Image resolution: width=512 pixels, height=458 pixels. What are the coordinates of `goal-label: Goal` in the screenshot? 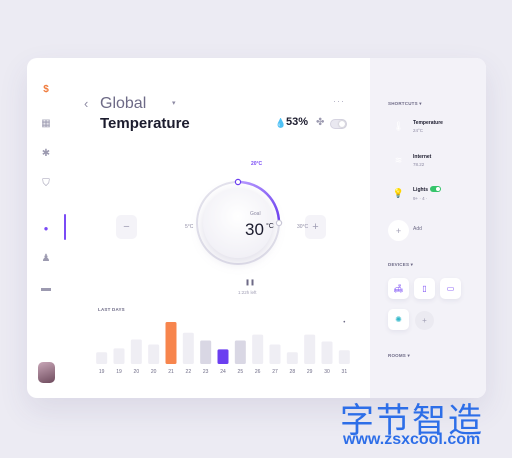 It's located at (255, 214).